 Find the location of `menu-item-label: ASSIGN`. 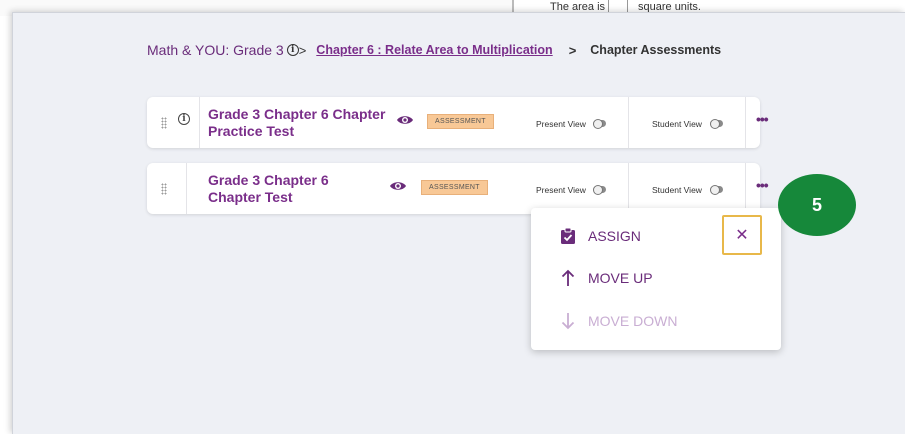

menu-item-label: ASSIGN is located at coordinates (614, 236).